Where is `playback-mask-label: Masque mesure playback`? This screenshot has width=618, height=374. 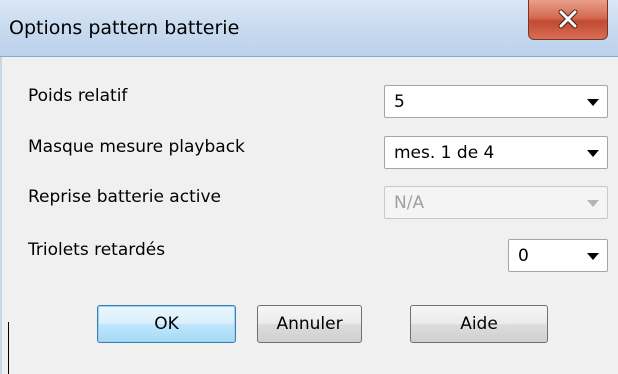
playback-mask-label: Masque mesure playback is located at coordinates (136, 147).